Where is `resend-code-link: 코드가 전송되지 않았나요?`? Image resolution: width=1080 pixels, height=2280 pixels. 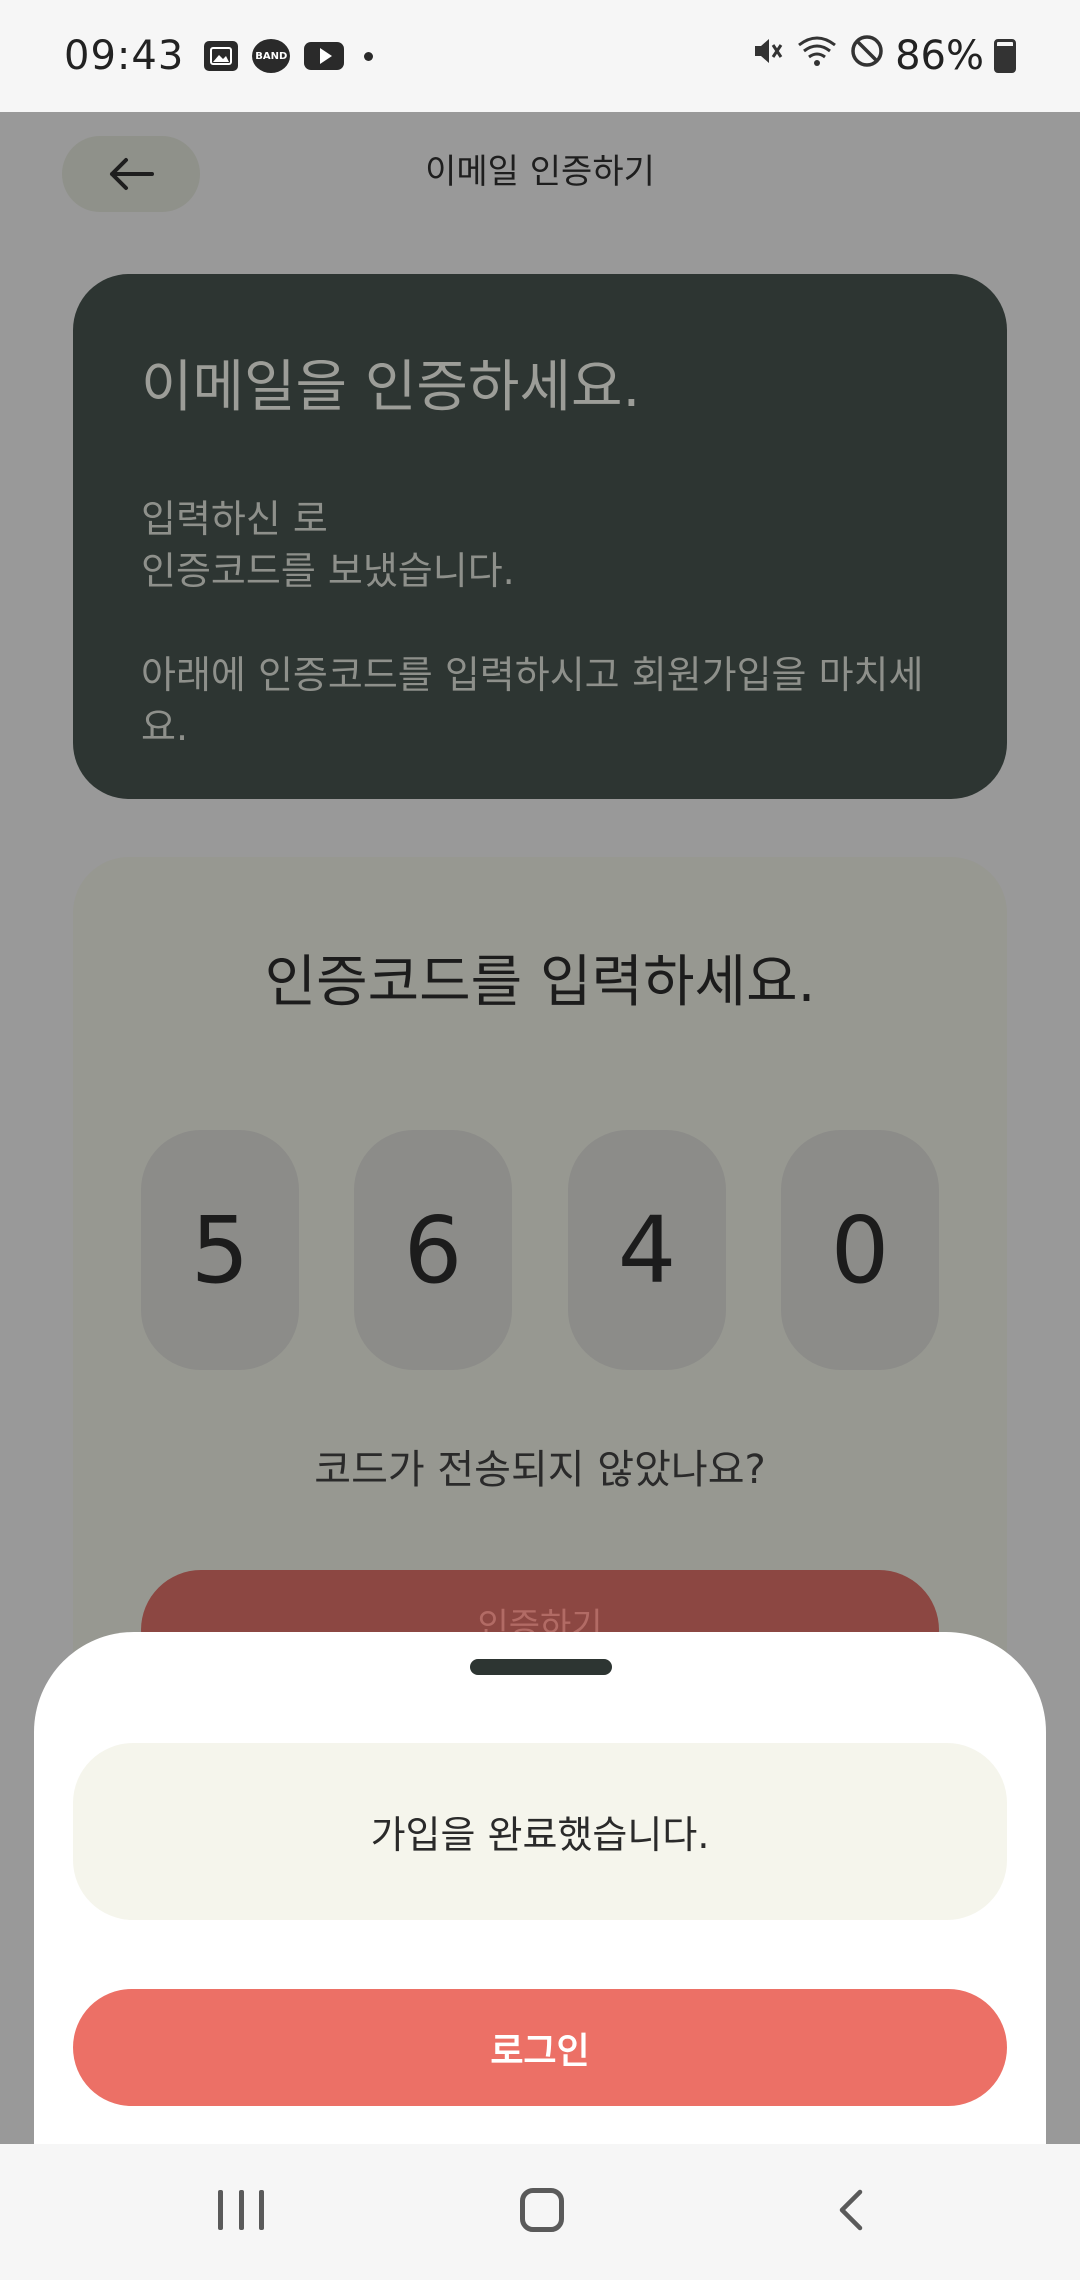 resend-code-link: 코드가 전송되지 않았나요? is located at coordinates (540, 1466).